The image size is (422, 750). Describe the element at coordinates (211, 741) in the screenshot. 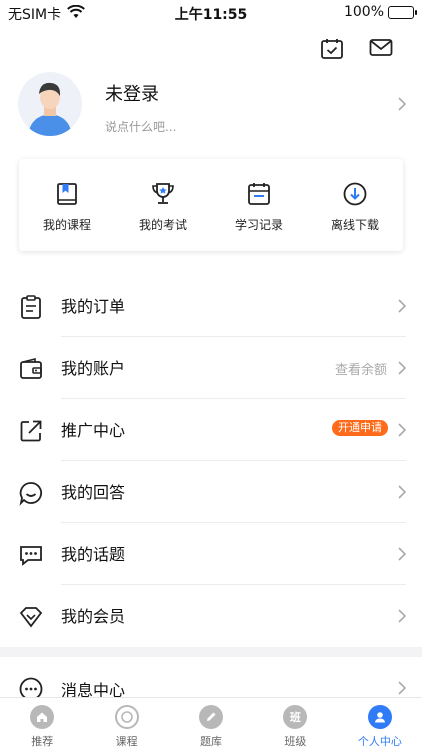

I see `tab-label: 题库` at that location.